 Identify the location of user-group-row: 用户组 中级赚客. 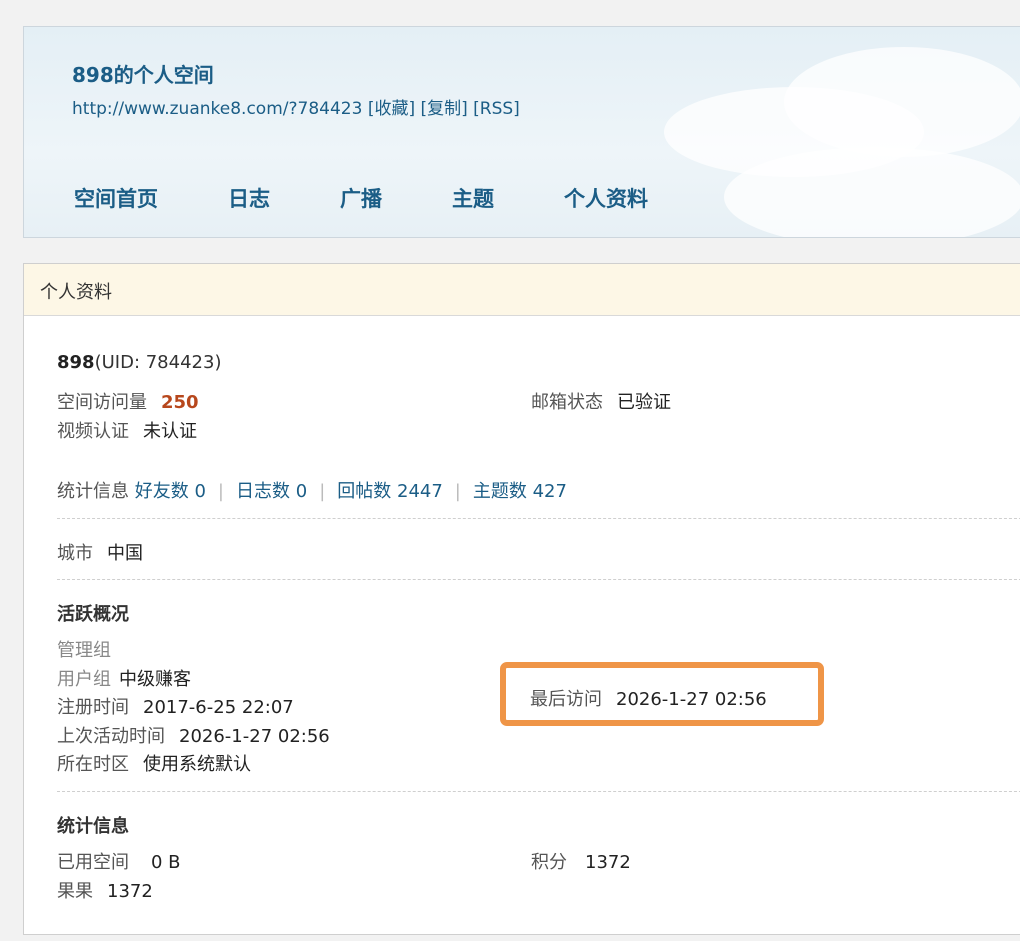
(124, 678).